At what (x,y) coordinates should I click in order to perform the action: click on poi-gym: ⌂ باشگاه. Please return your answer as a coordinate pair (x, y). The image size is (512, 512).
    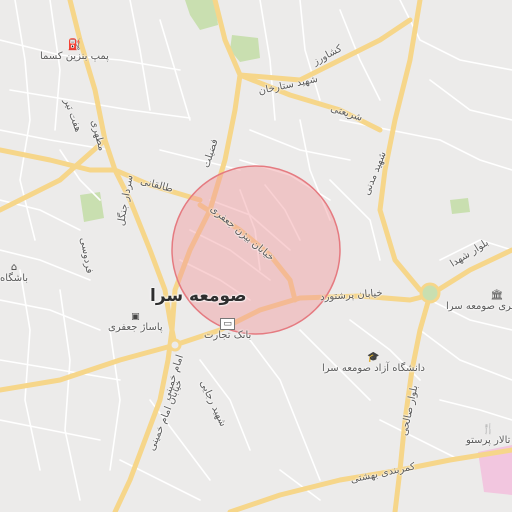
    Looking at the image, I should click on (14, 273).